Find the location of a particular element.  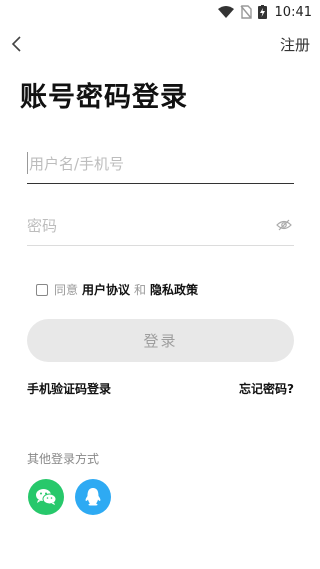

qq-login-button is located at coordinates (93, 497).